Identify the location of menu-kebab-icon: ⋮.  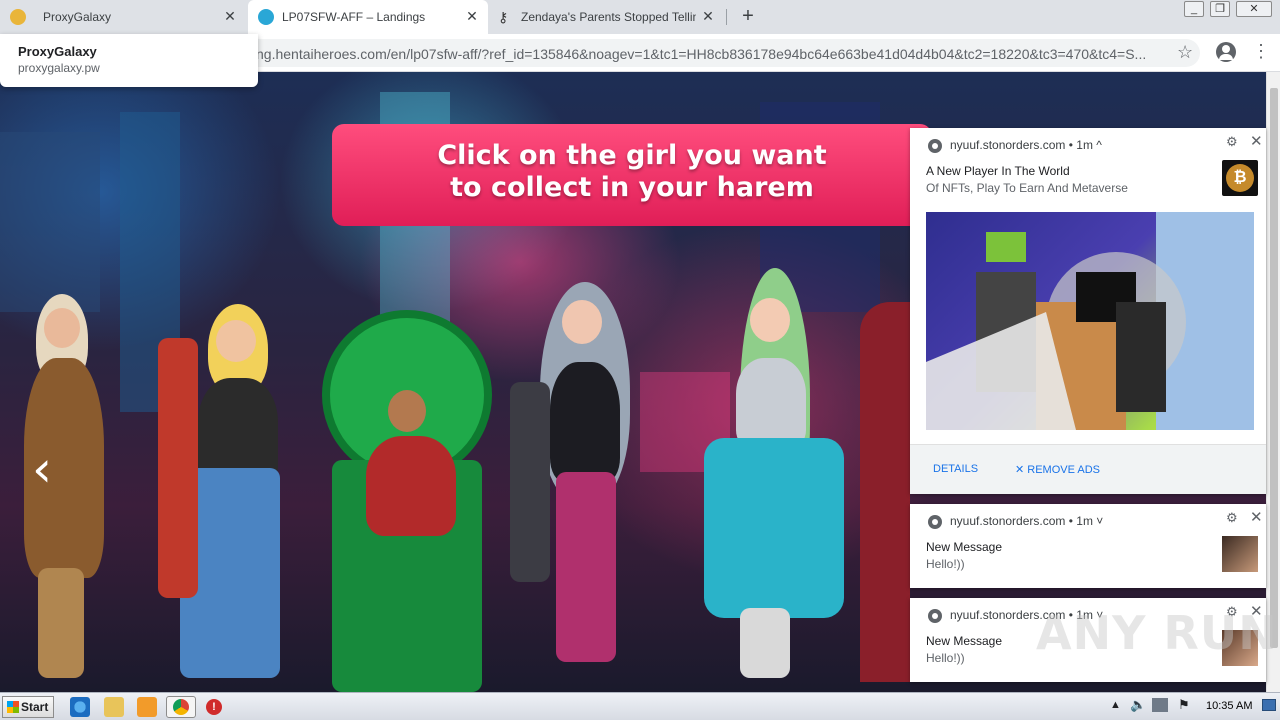
(1261, 51).